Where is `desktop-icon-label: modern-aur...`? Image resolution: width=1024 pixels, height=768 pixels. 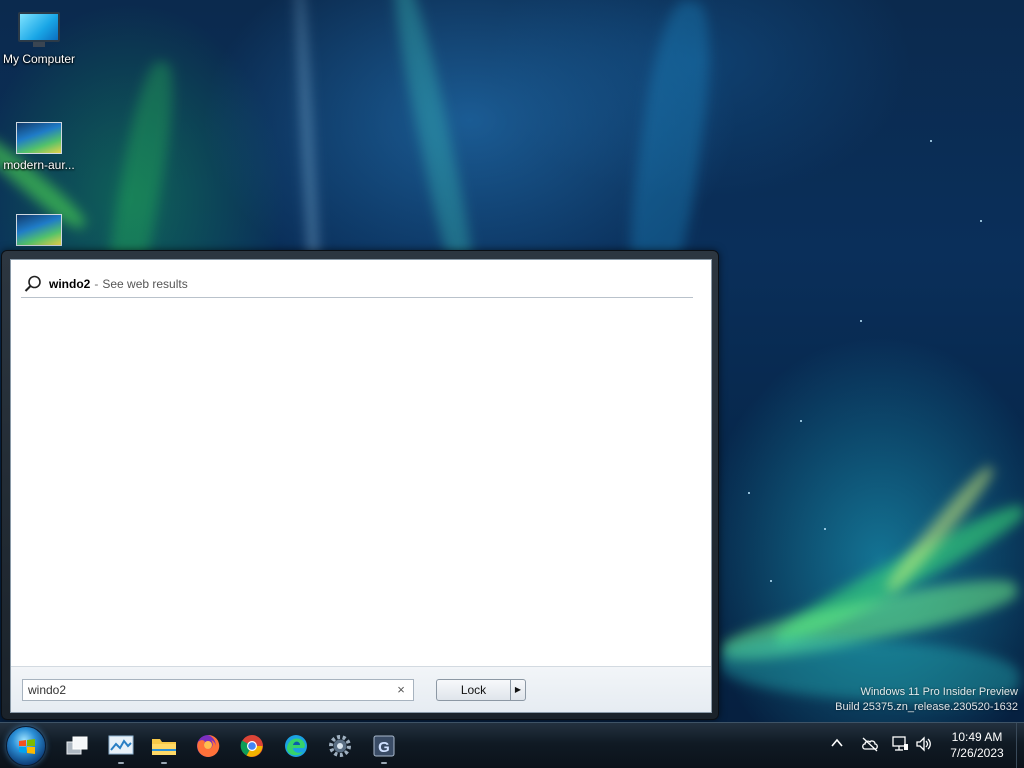 desktop-icon-label: modern-aur... is located at coordinates (39, 165).